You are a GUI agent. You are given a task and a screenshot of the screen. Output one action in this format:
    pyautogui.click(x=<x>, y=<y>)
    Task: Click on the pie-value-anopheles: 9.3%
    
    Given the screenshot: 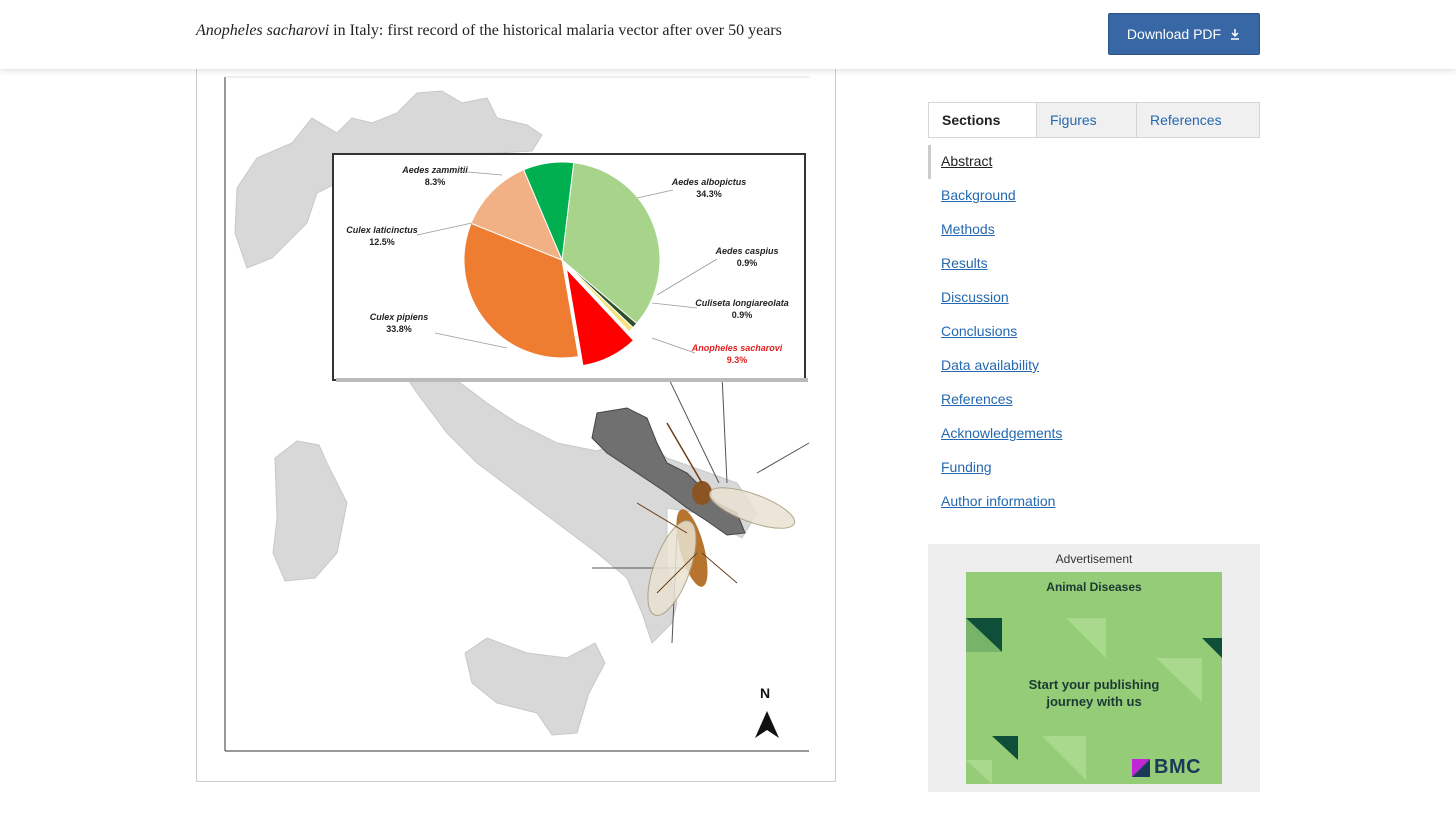 What is the action you would take?
    pyautogui.click(x=737, y=360)
    